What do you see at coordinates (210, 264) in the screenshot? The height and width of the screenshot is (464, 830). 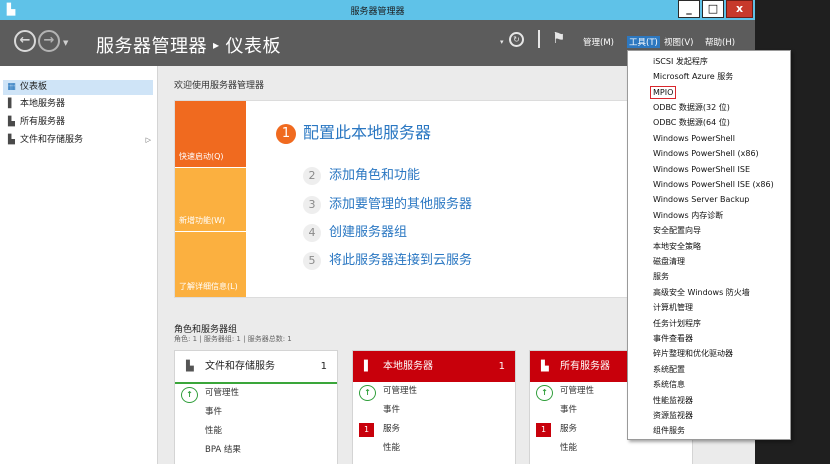 I see `tile-learn-more: 了解详细信息(L)` at bounding box center [210, 264].